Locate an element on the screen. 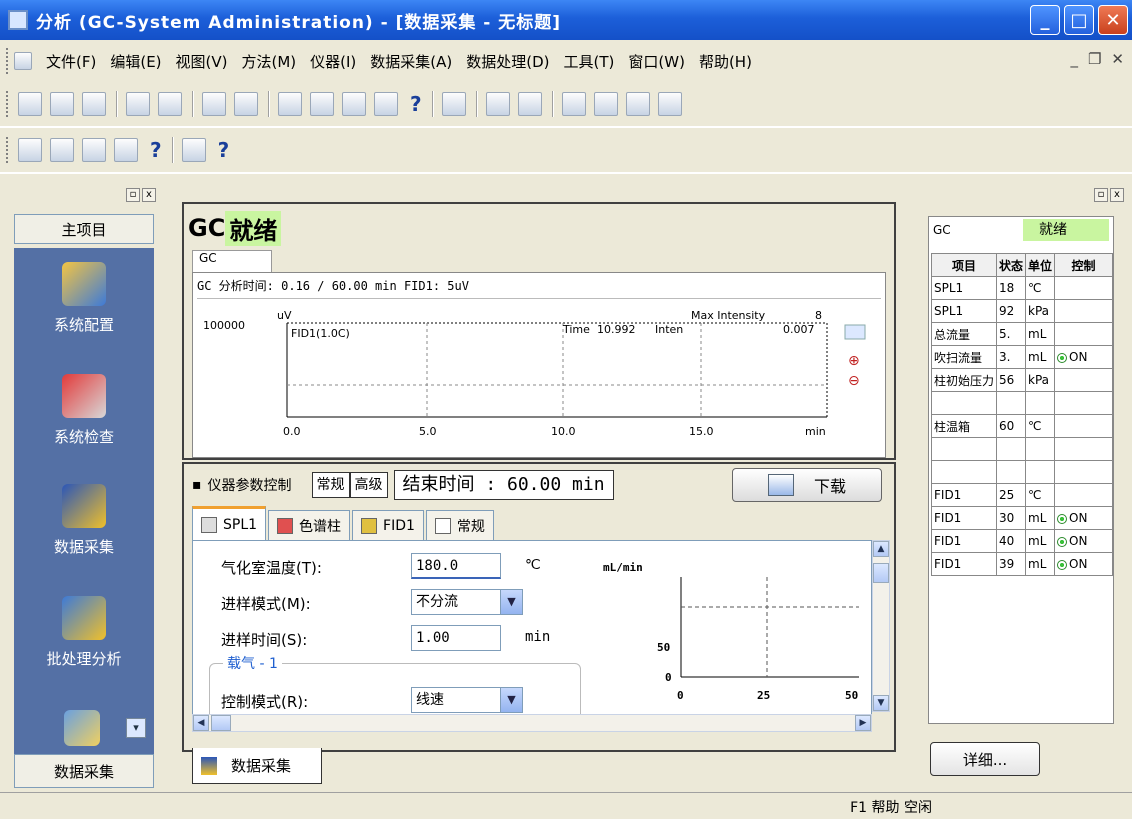 This screenshot has height=819, width=1132. mdi-restore-icon: ❐ is located at coordinates (1094, 59).